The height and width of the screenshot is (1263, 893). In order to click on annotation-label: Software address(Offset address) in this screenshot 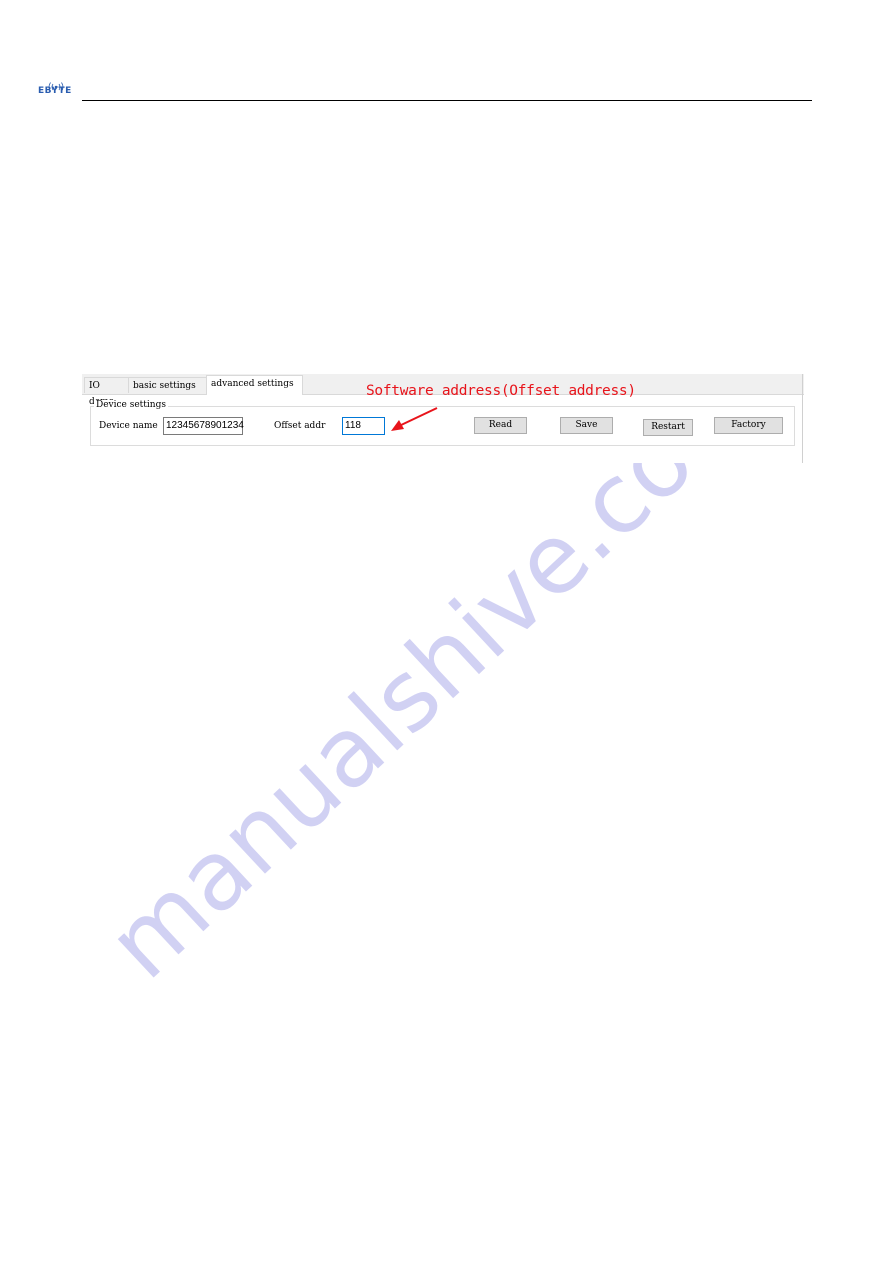, I will do `click(501, 391)`.